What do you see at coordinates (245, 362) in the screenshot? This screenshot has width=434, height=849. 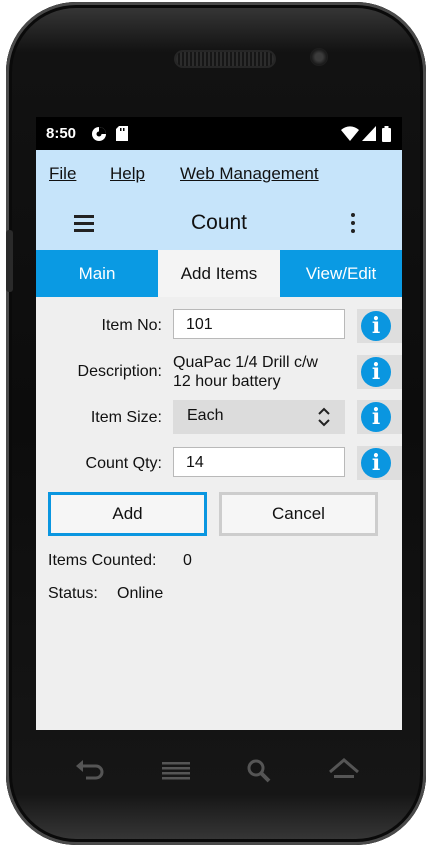 I see `description-line-1: QuaPac 1/4 Drill c/w` at bounding box center [245, 362].